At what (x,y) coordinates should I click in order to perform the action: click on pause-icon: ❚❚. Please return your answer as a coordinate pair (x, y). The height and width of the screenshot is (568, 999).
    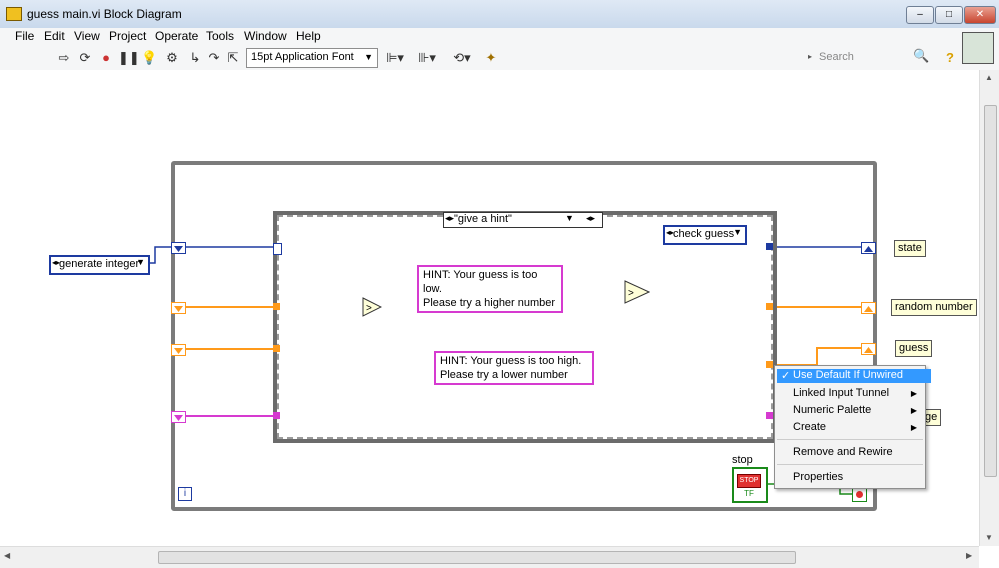
    Looking at the image, I should click on (129, 58).